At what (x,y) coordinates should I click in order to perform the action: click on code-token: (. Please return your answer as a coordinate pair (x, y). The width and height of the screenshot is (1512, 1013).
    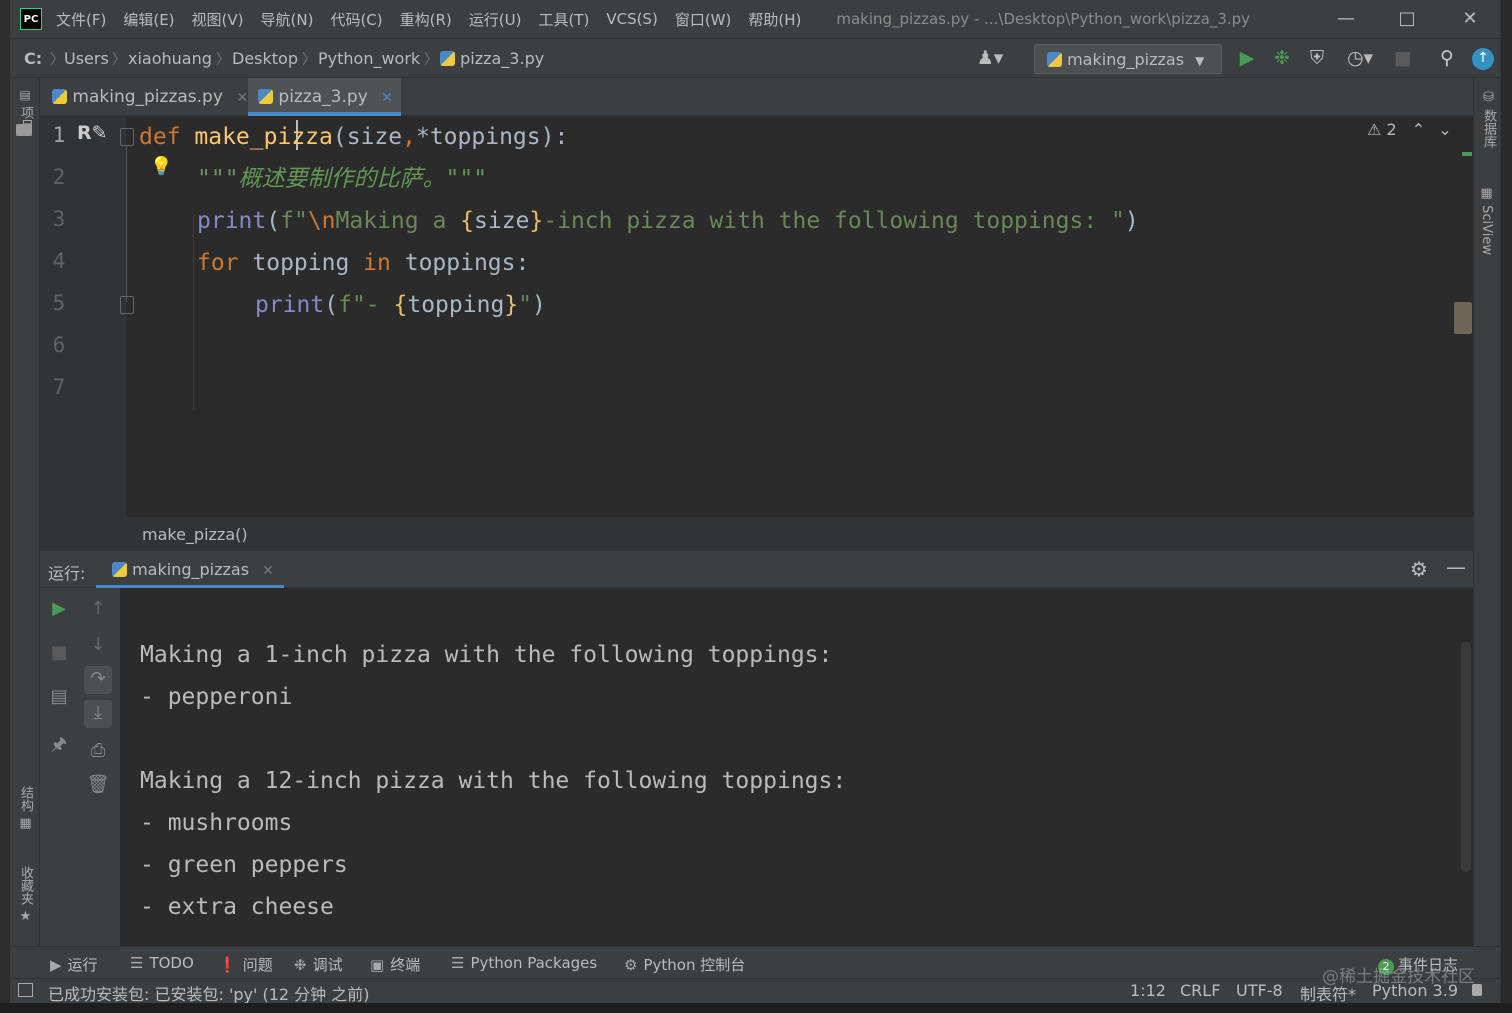
    Looking at the image, I should click on (331, 305).